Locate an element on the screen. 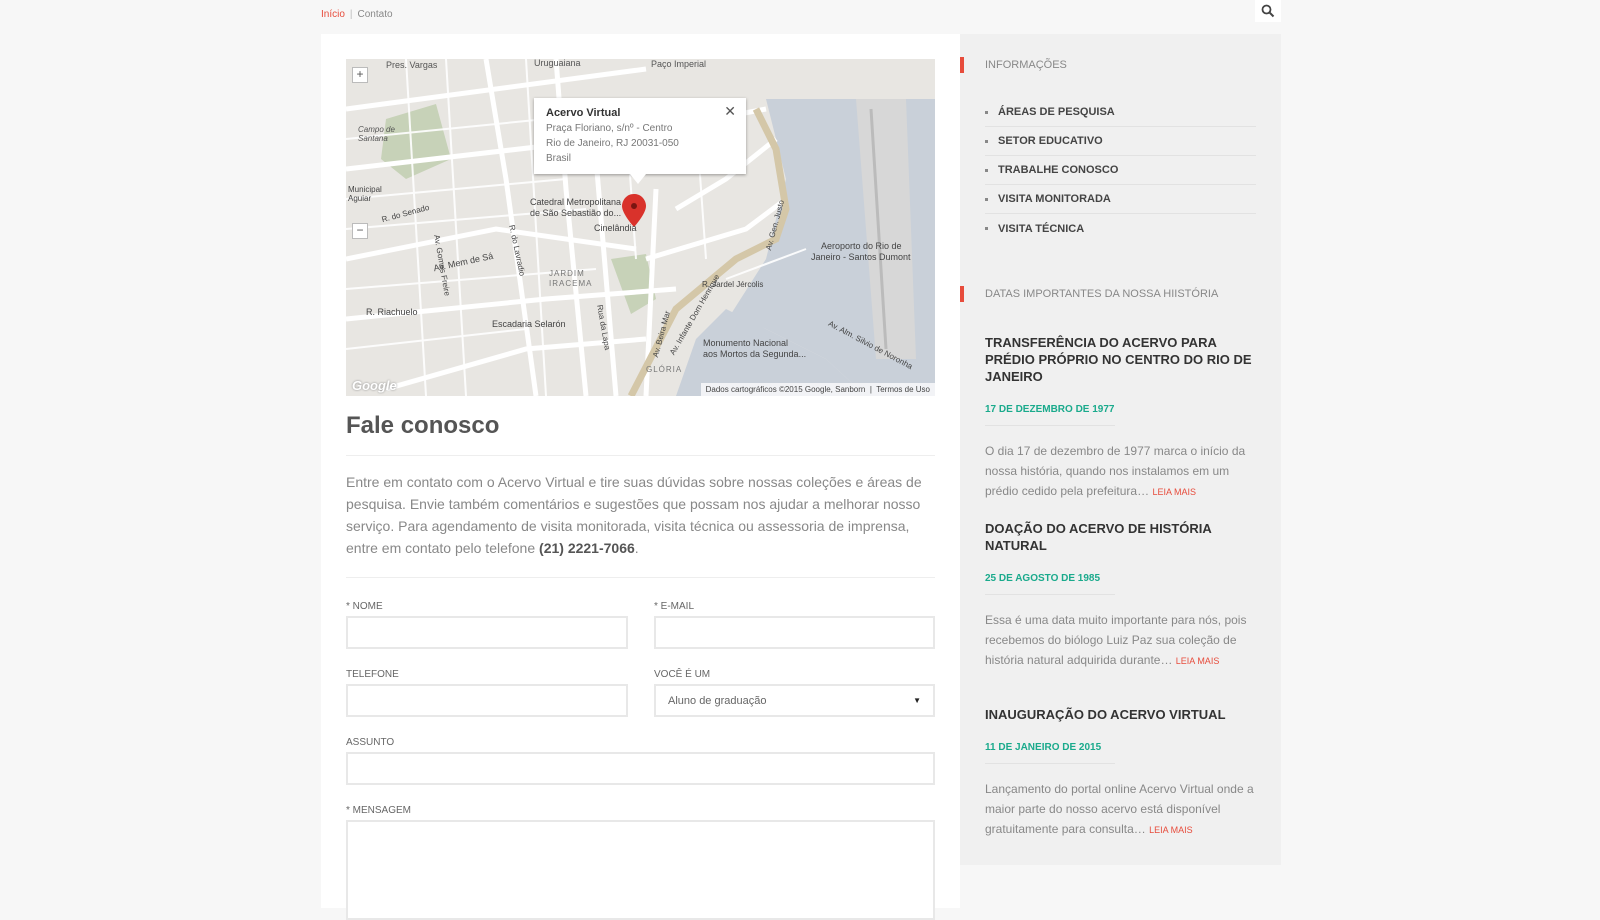  map-terms-link: Termos de Uso is located at coordinates (903, 389).